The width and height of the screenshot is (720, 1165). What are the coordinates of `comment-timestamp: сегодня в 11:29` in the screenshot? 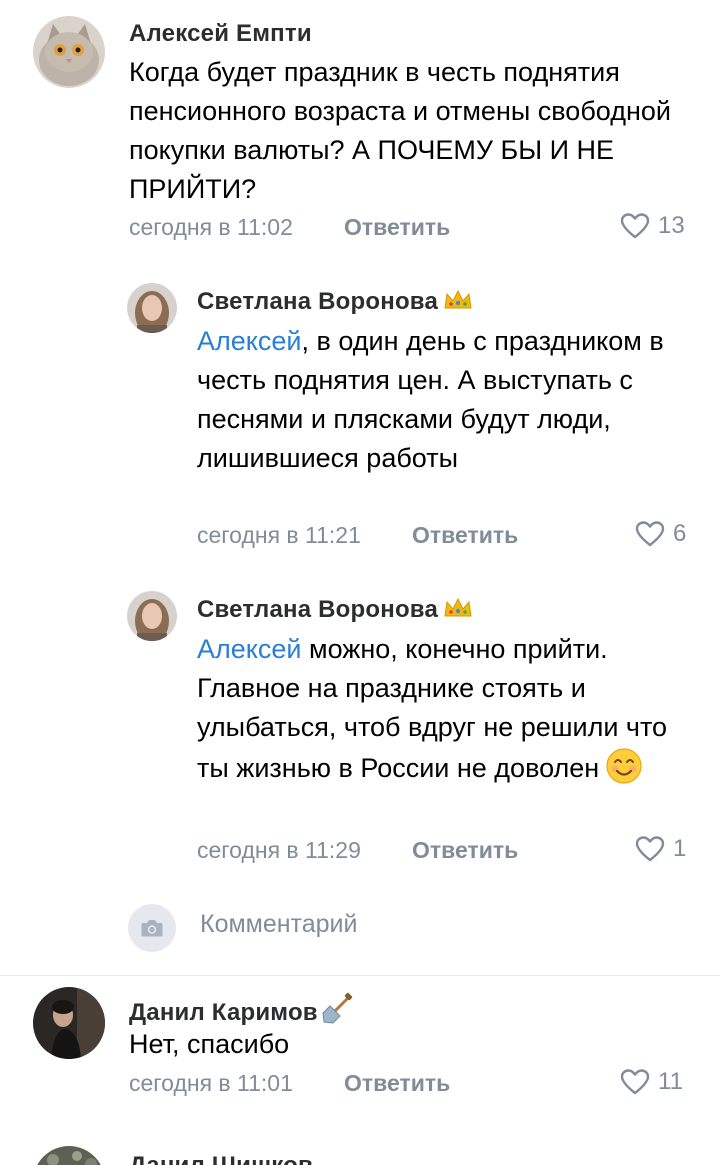 It's located at (279, 850).